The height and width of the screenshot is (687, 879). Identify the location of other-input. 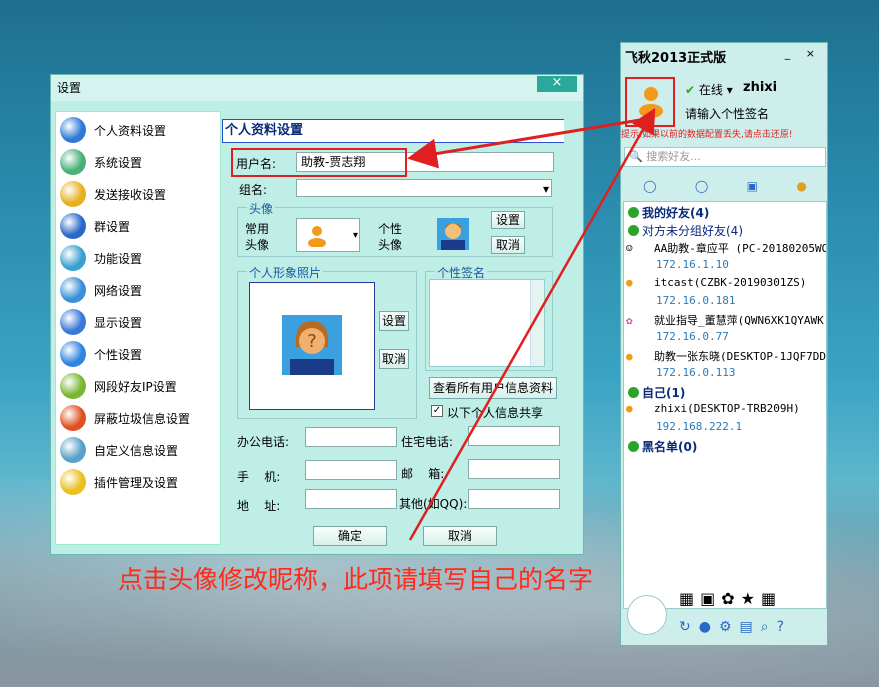
(514, 499).